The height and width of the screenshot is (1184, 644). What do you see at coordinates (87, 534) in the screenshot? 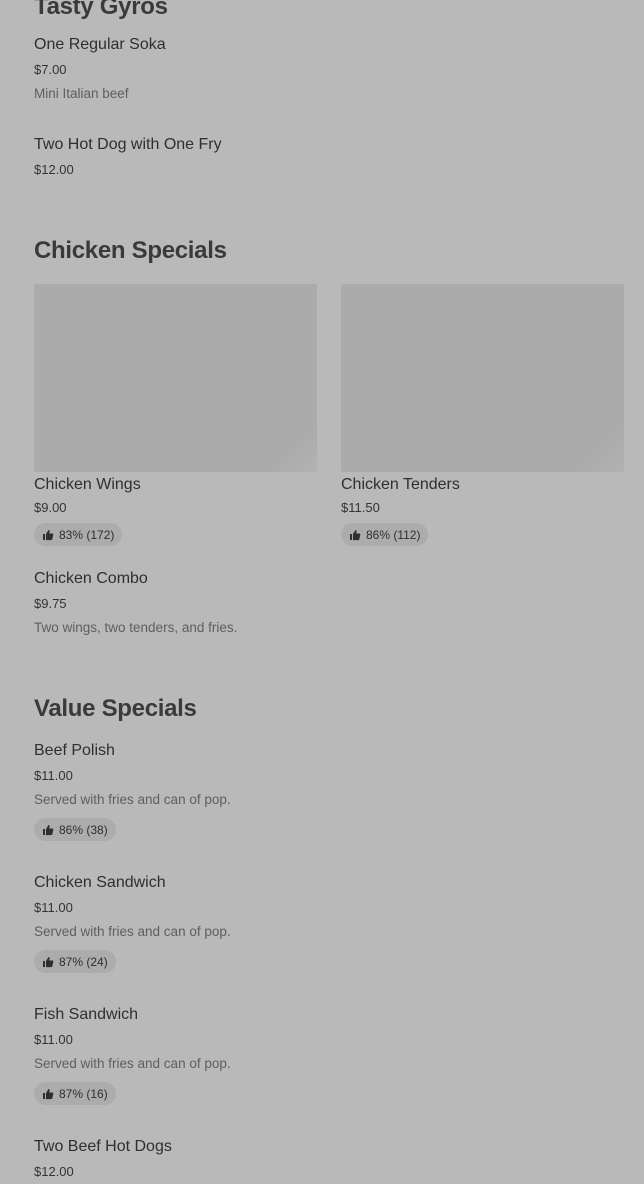
I see `rating-text: 83% (172)` at bounding box center [87, 534].